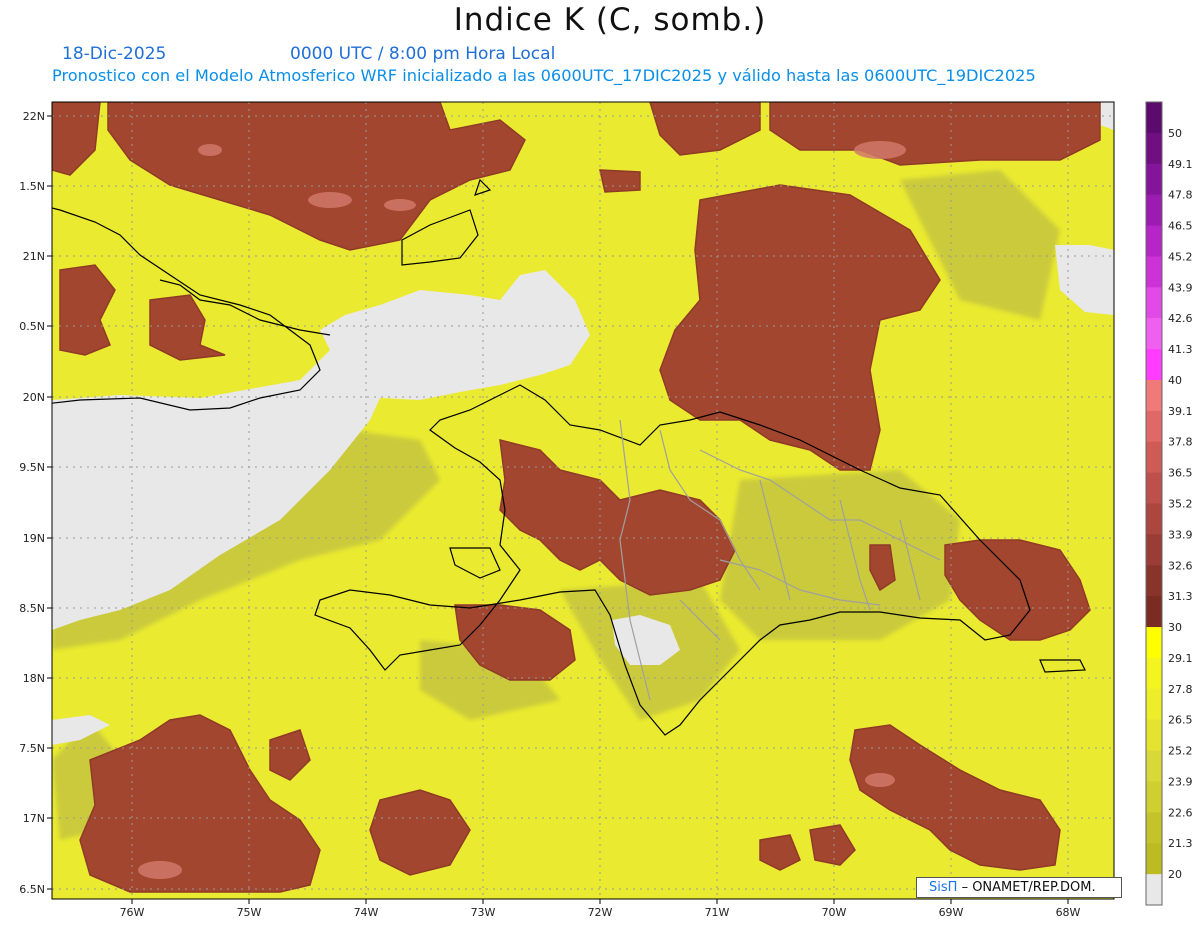 This screenshot has height=927, width=1200. Describe the element at coordinates (717, 912) in the screenshot. I see `lon-tick: 71W` at that location.